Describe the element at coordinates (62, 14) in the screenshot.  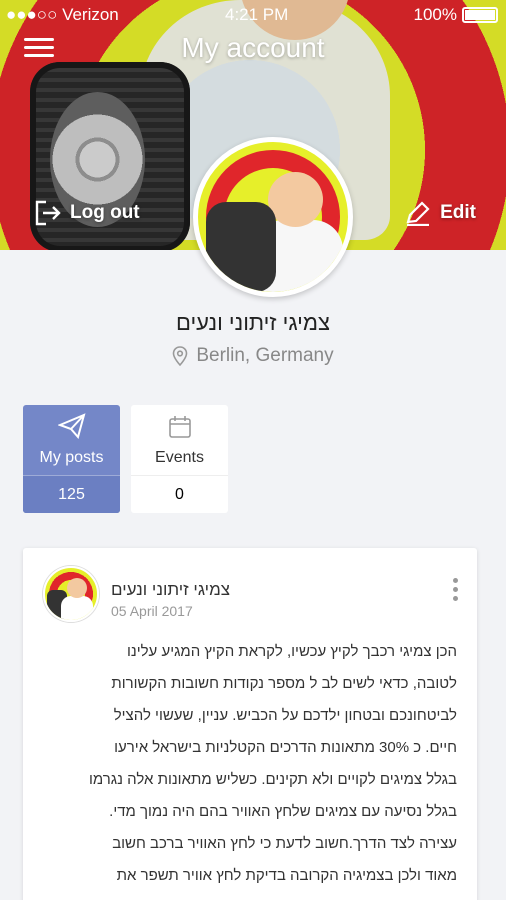
I see `carrier-label: ●●●○○ Verizon` at that location.